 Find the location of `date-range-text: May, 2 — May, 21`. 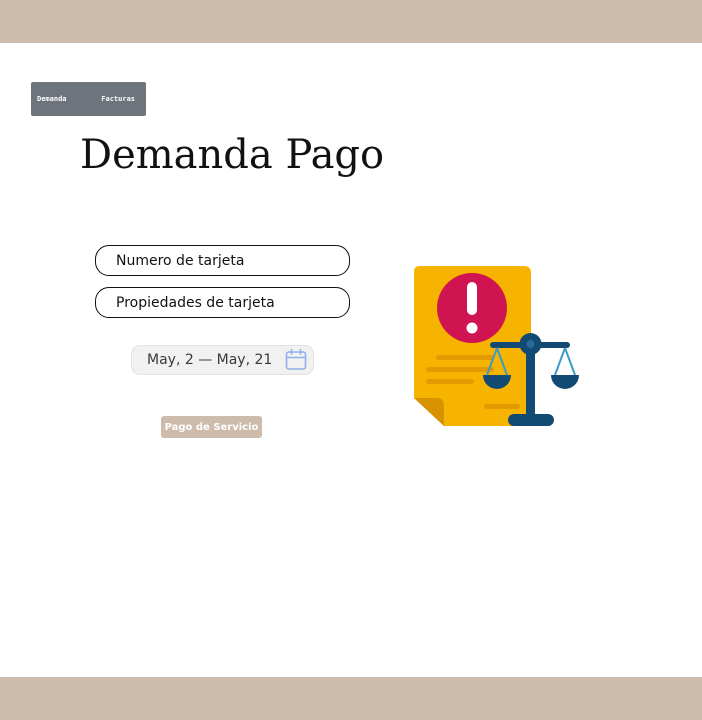

date-range-text: May, 2 — May, 21 is located at coordinates (210, 360).